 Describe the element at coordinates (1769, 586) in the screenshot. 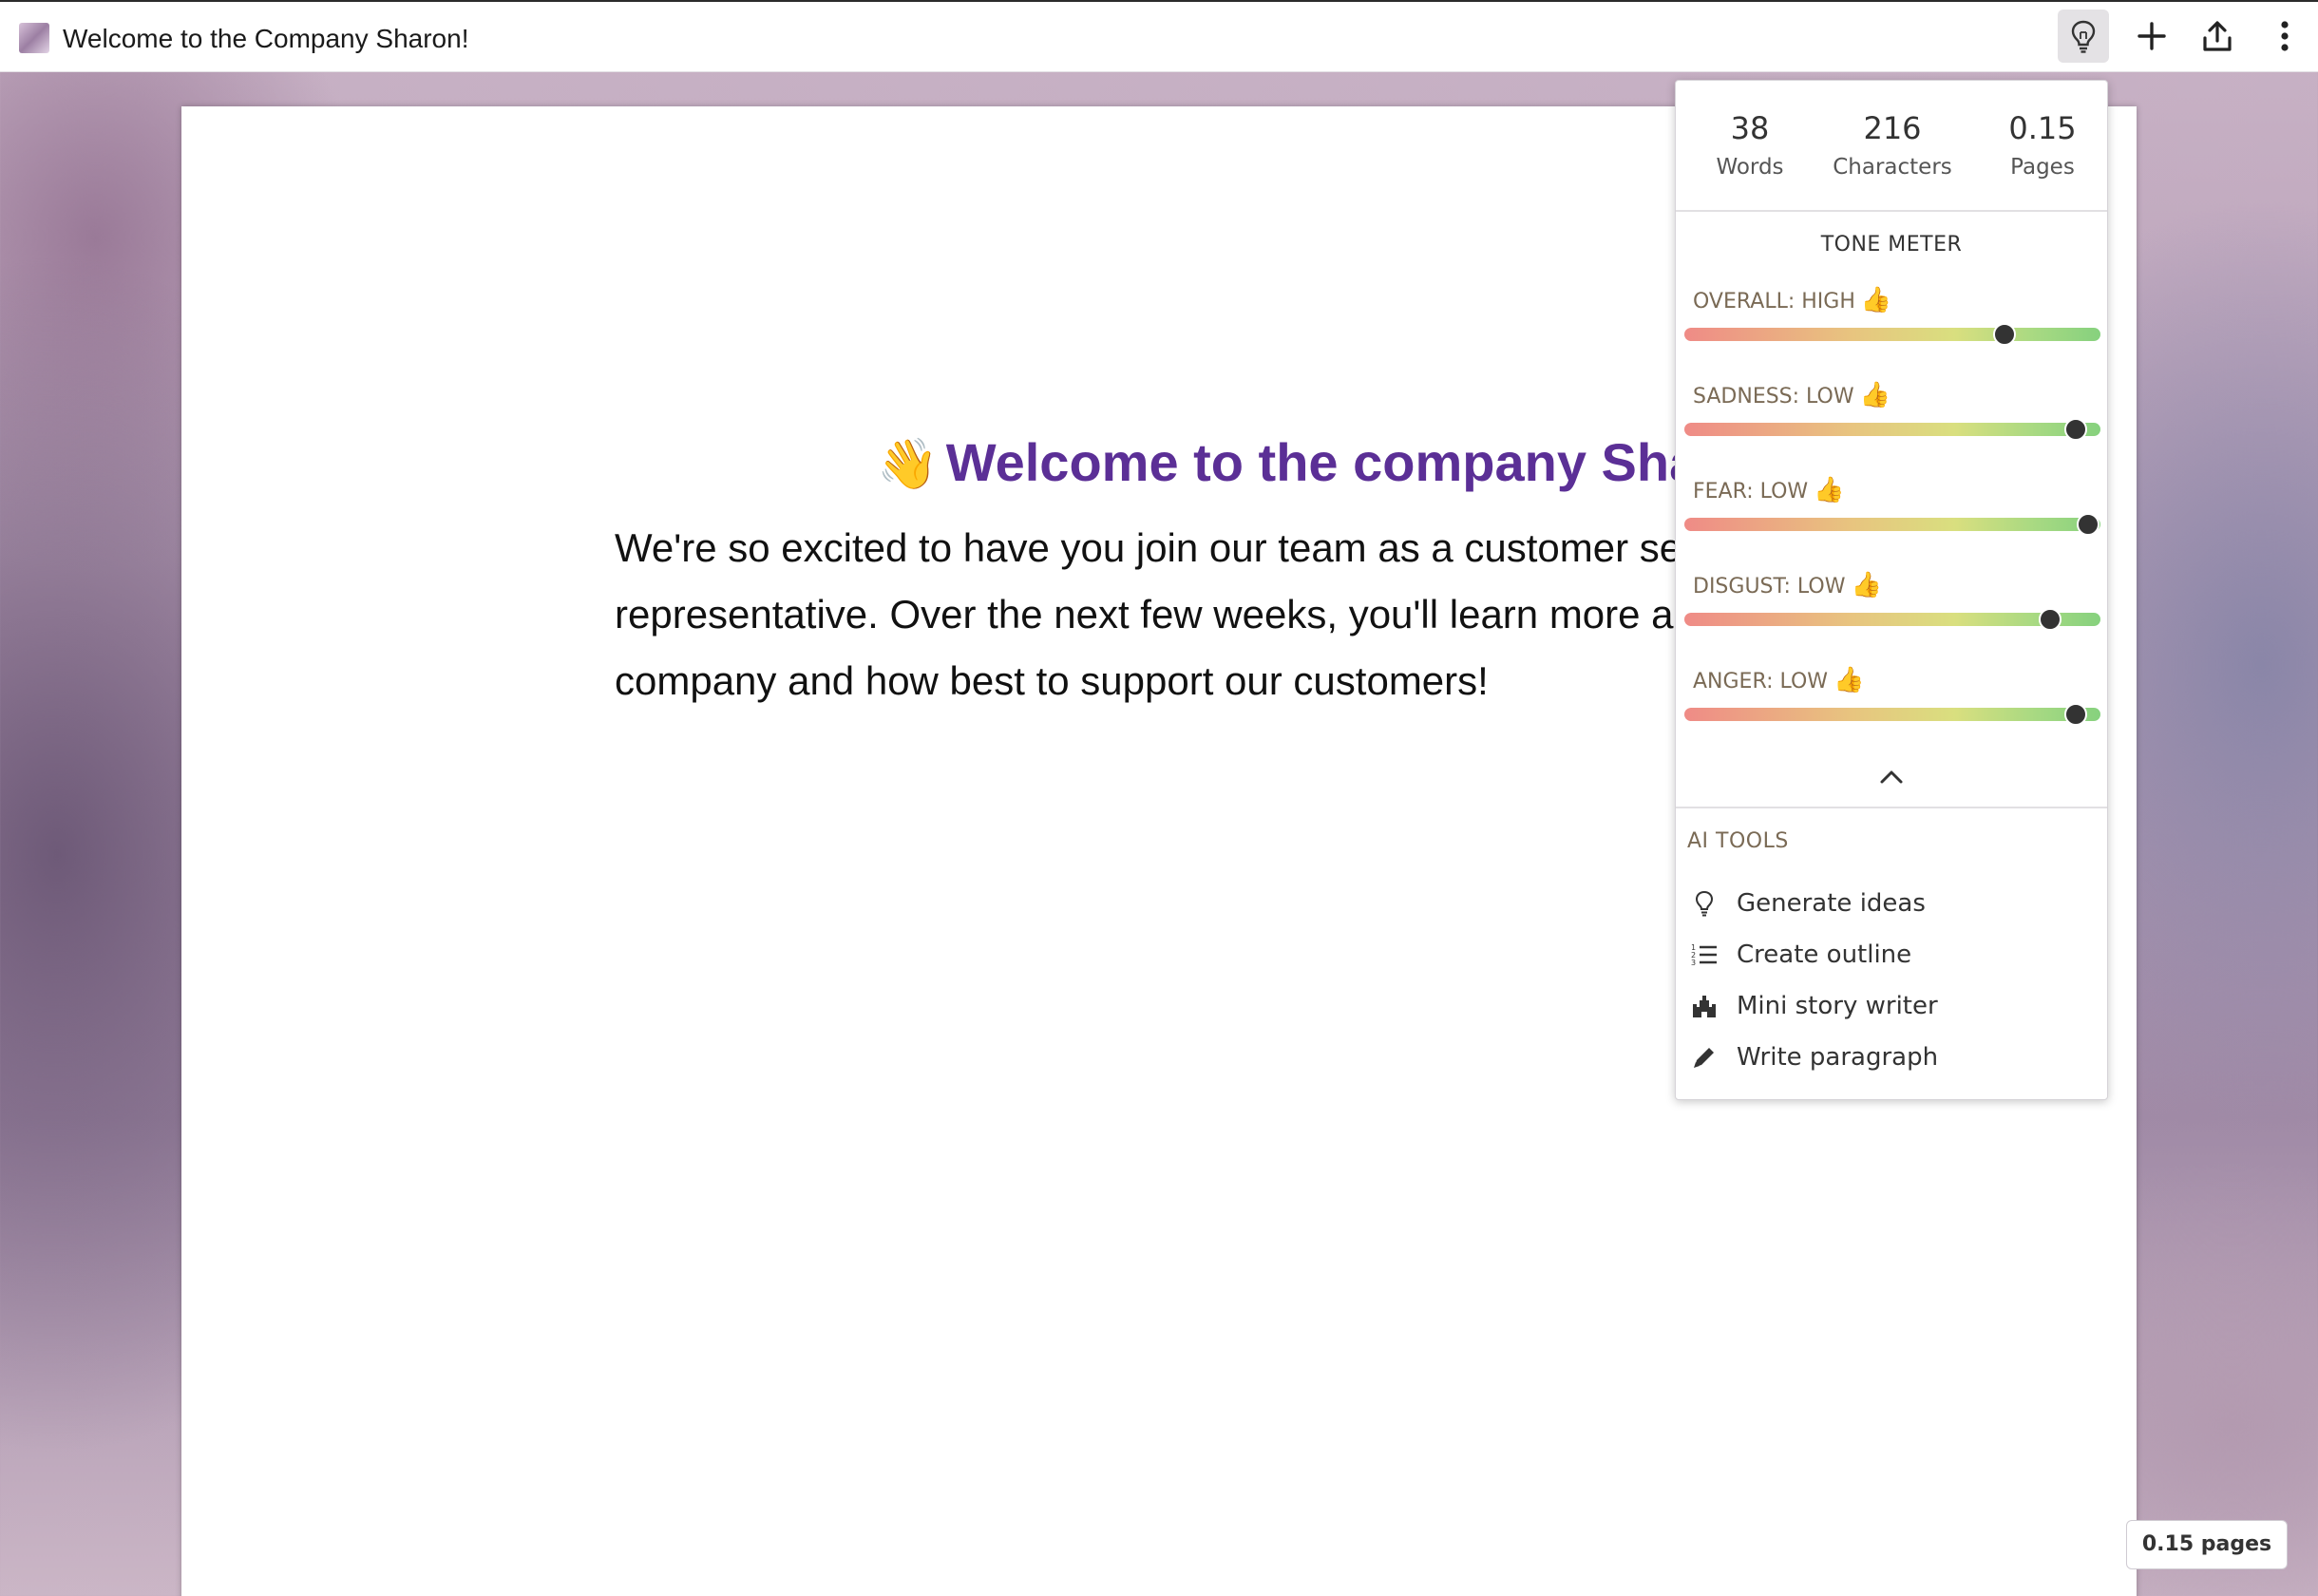

I see `tone-label-text: DISGUST: LOW` at that location.